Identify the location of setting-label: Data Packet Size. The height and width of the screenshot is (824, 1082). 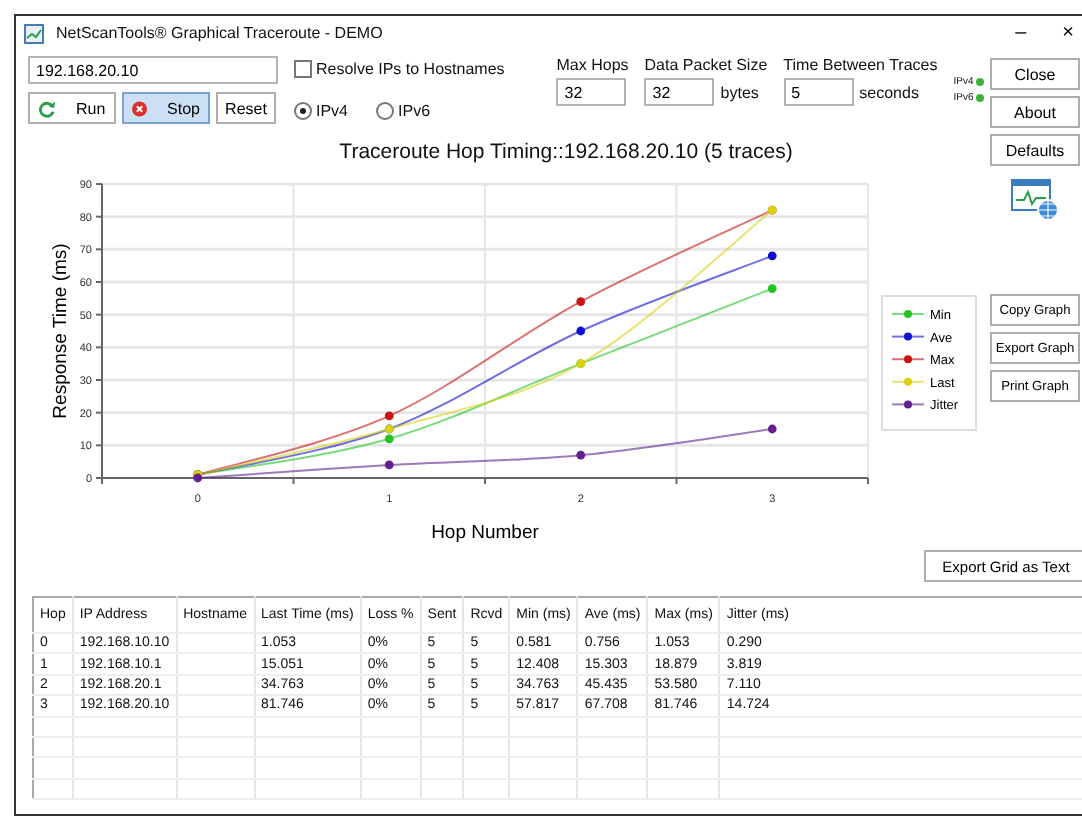
(706, 65).